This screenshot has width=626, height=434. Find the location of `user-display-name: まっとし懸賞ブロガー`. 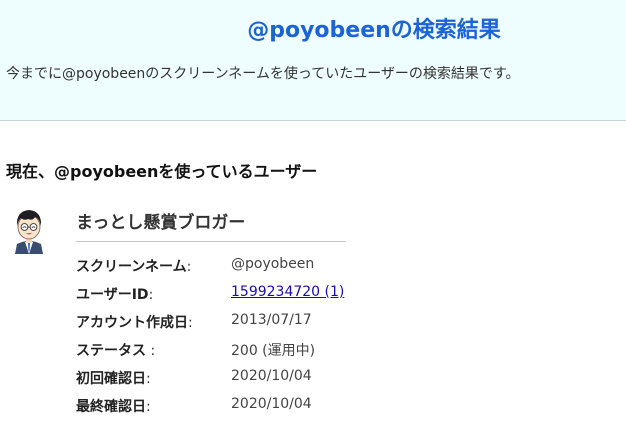

user-display-name: まっとし懸賞ブロガー is located at coordinates (161, 223).